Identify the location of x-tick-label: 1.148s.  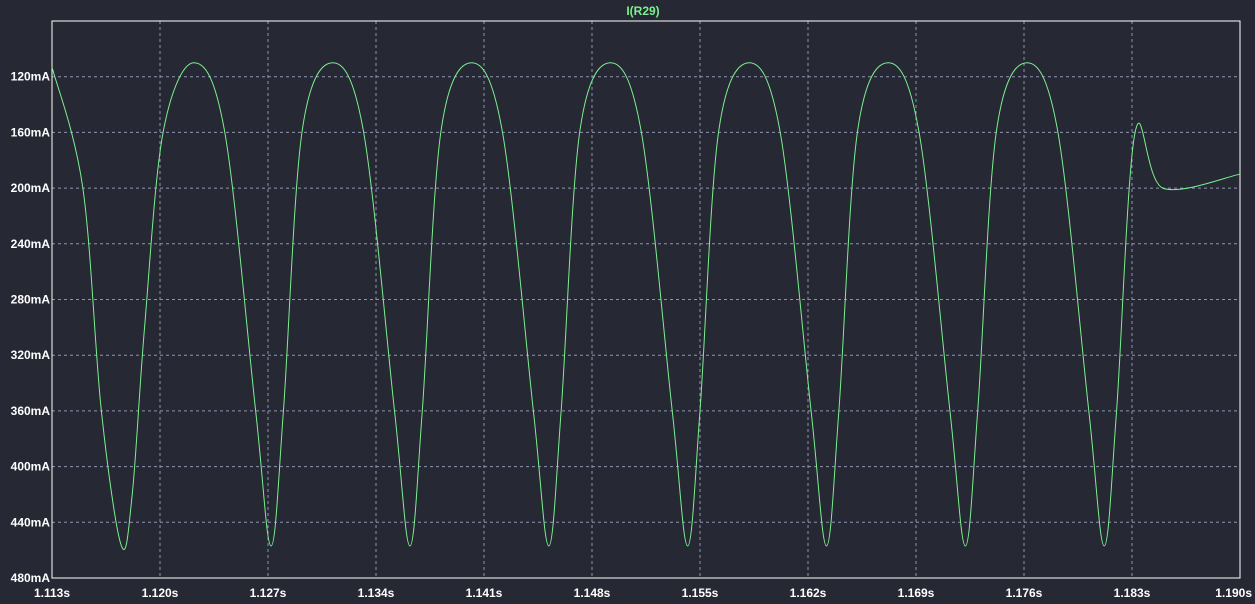
(592, 593).